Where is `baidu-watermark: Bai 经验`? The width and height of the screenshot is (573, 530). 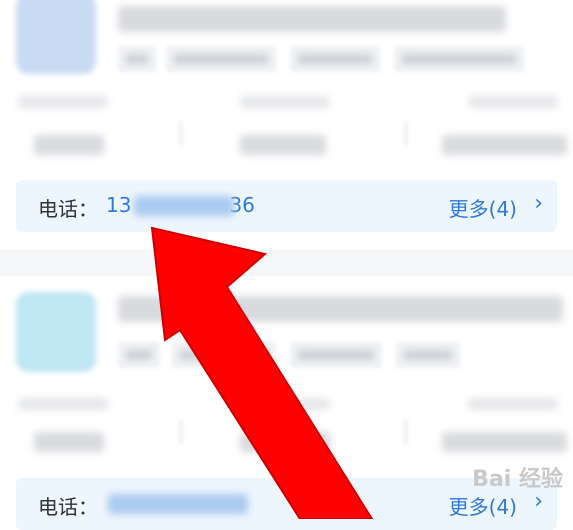 baidu-watermark: Bai 经验 is located at coordinates (517, 479).